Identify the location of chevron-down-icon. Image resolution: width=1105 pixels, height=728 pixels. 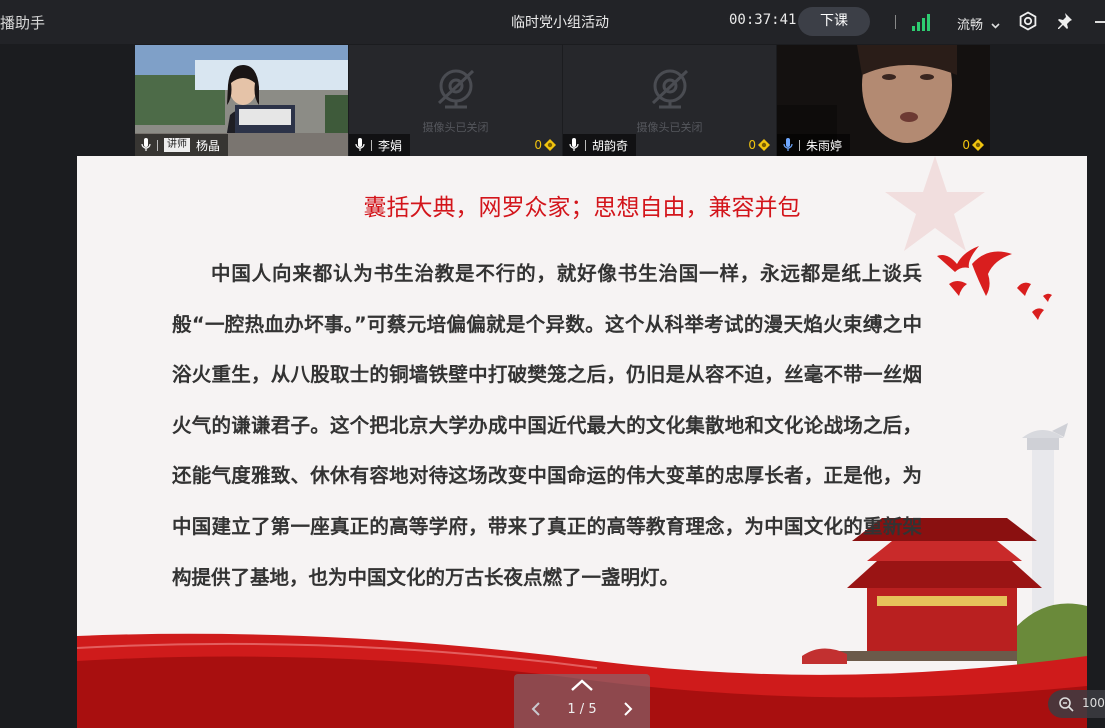
(995, 25).